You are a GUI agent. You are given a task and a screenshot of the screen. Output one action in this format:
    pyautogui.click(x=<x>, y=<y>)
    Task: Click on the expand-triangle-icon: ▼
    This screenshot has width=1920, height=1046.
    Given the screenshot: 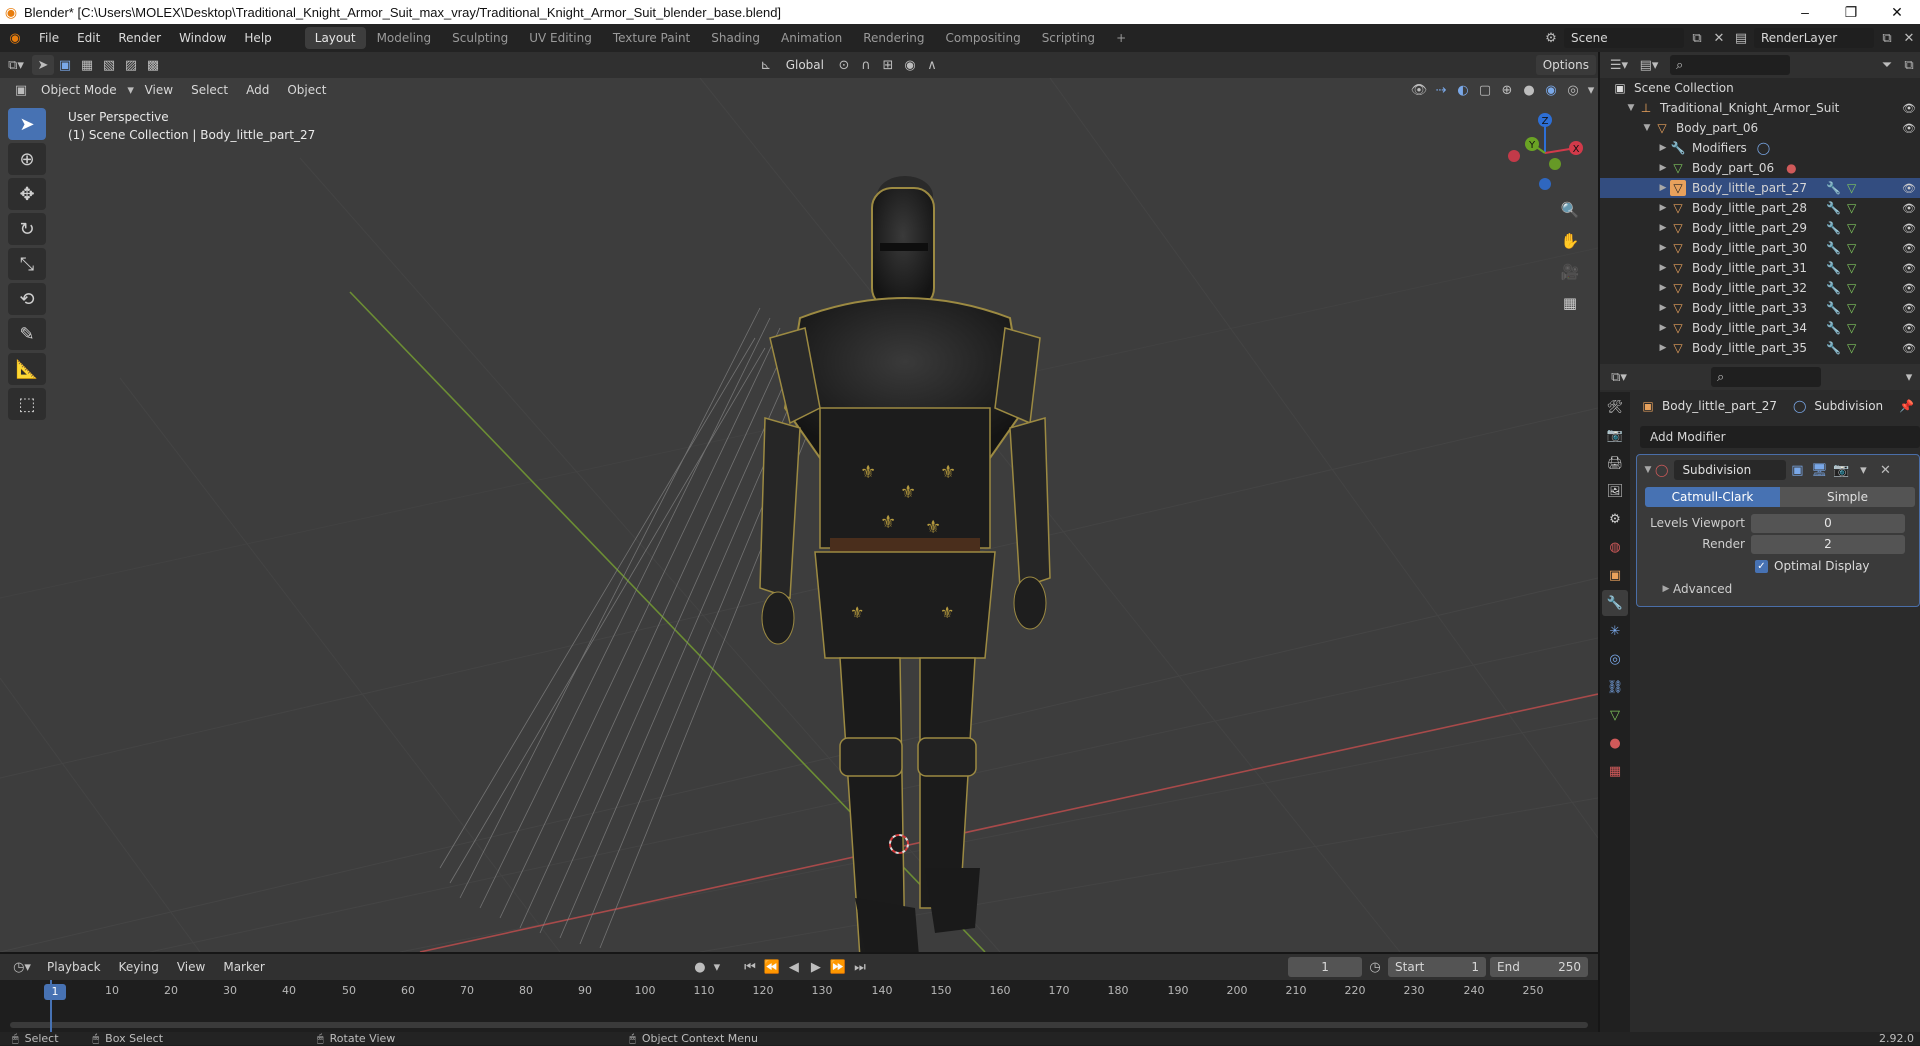 What is the action you would take?
    pyautogui.click(x=1631, y=108)
    